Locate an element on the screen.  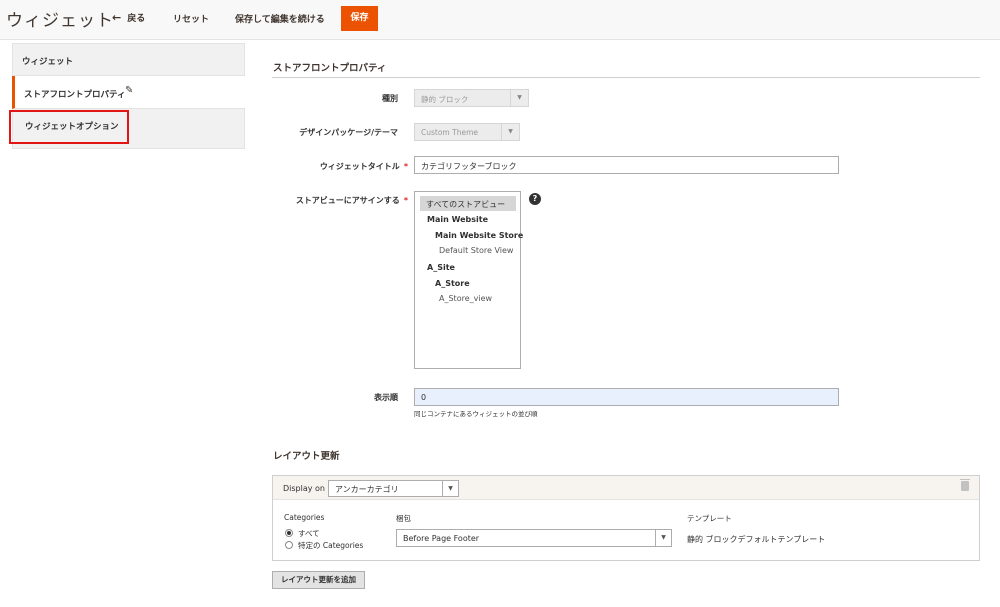
template-value: 静的 ブロックデフォルトテンプレート is located at coordinates (756, 539).